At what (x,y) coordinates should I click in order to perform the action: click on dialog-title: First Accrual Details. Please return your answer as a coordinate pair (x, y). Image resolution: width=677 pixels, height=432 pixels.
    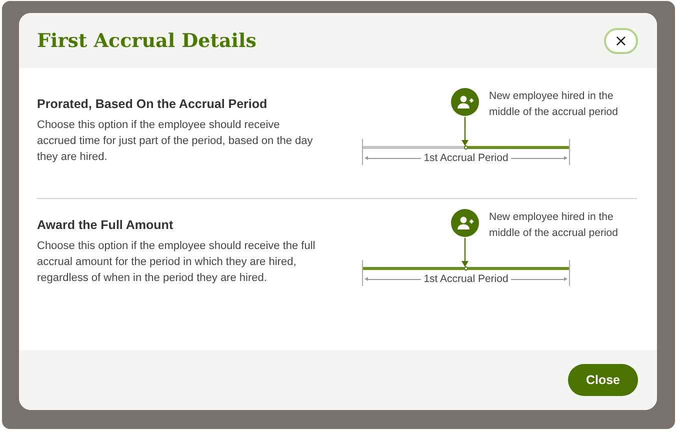
    Looking at the image, I should click on (146, 41).